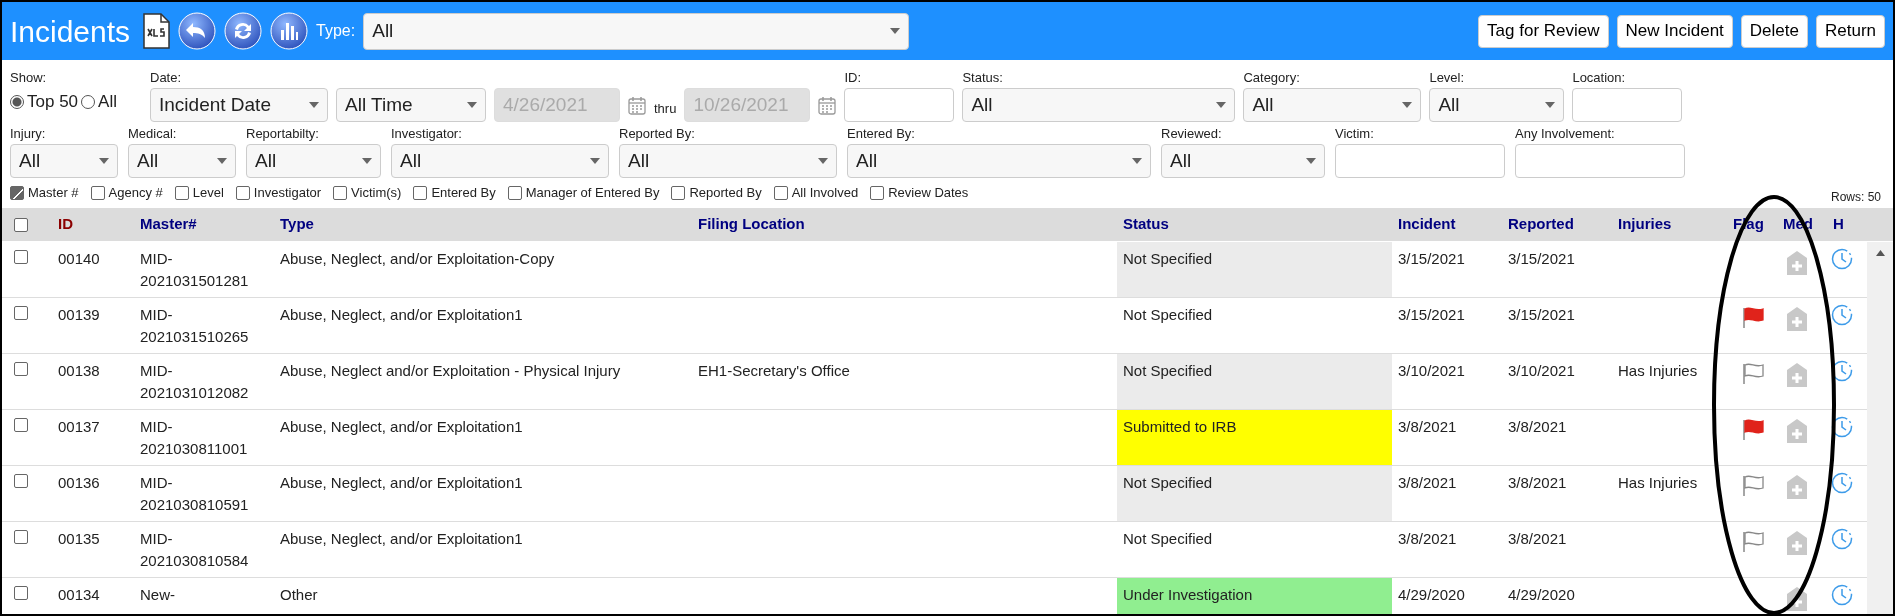 This screenshot has width=1895, height=616. Describe the element at coordinates (450, 370) in the screenshot. I see `type-cell: Abuse, Neglect and/or Exploitation - Physical Injury` at that location.